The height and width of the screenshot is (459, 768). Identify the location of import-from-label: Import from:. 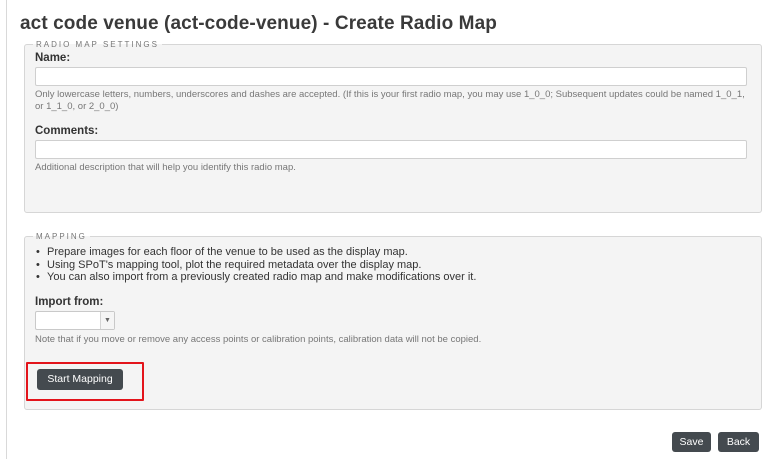
(69, 301).